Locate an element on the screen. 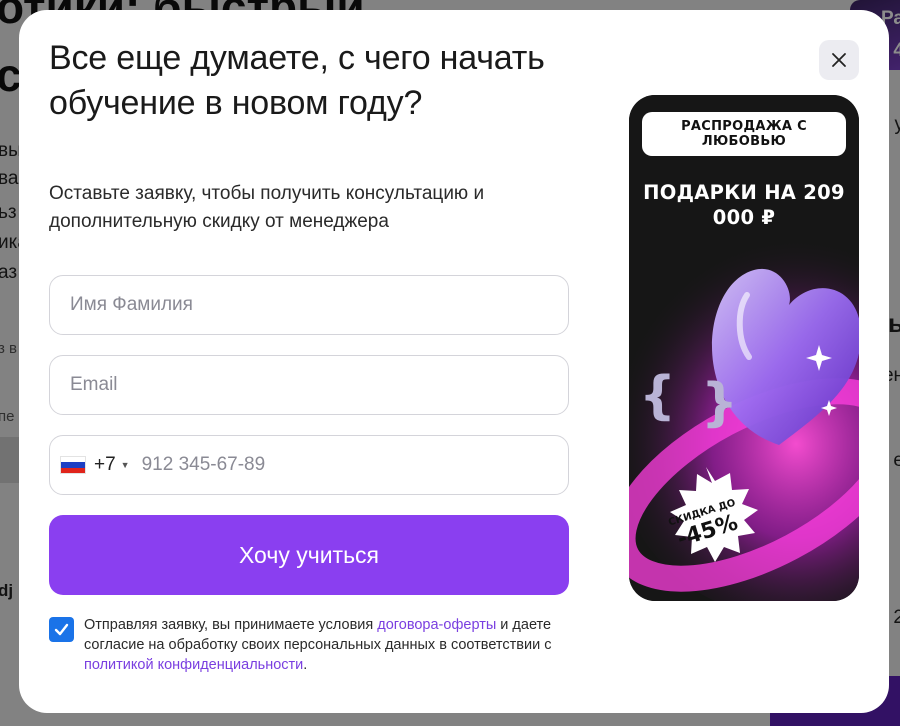 The image size is (900, 726). banner-headline: ПОДАРКИ НА 209 000 ₽ is located at coordinates (744, 205).